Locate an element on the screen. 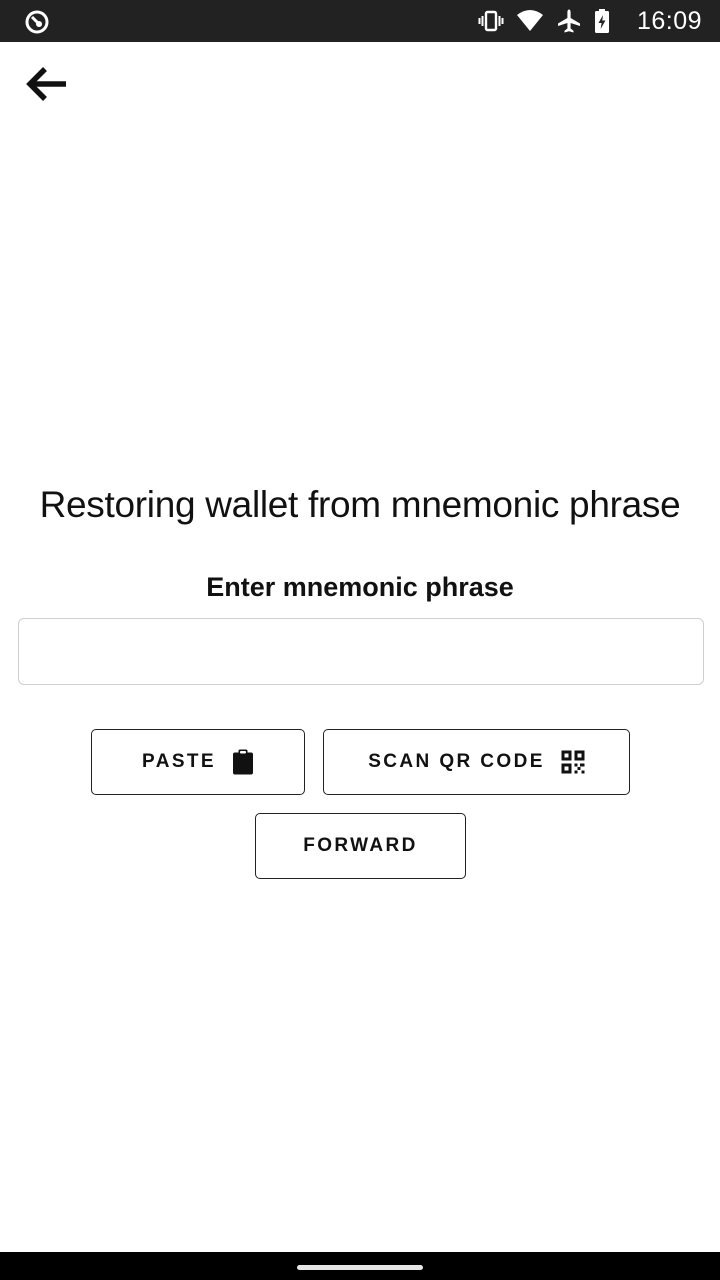 This screenshot has height=1280, width=720. home-gesture-handle is located at coordinates (360, 1267).